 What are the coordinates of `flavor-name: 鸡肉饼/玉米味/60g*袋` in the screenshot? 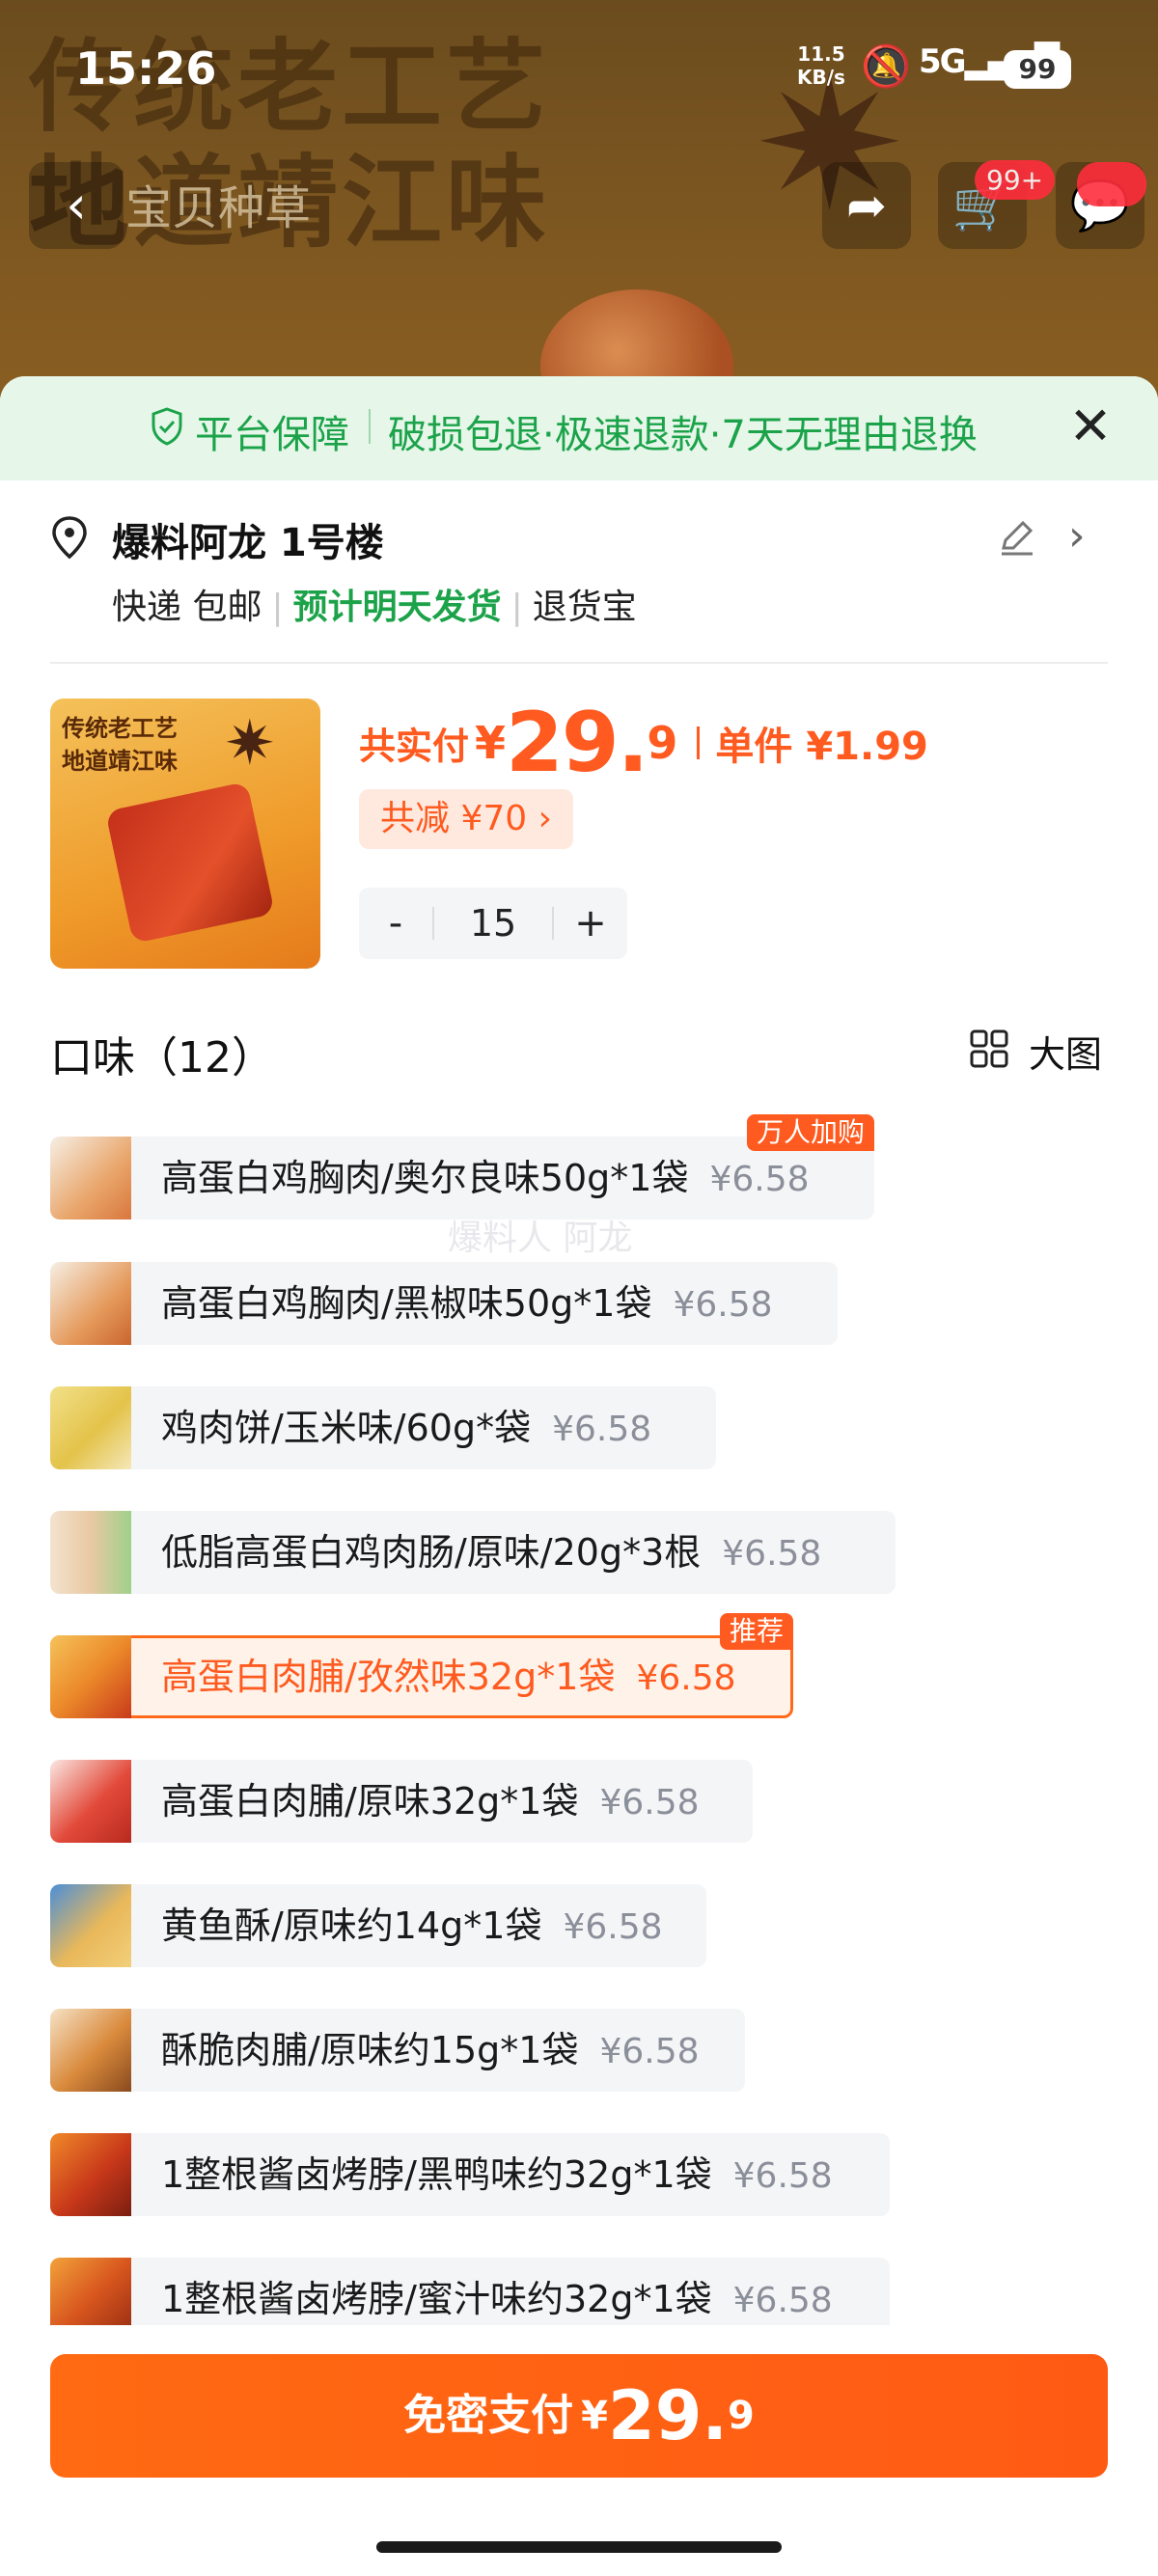 It's located at (346, 1428).